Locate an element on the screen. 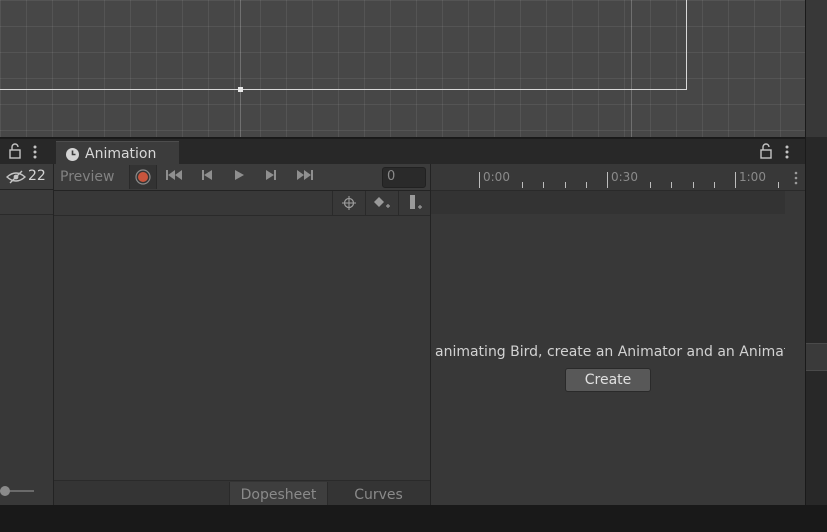 This screenshot has height=532, width=827. tab-dopesheet: Dopesheet is located at coordinates (278, 494).